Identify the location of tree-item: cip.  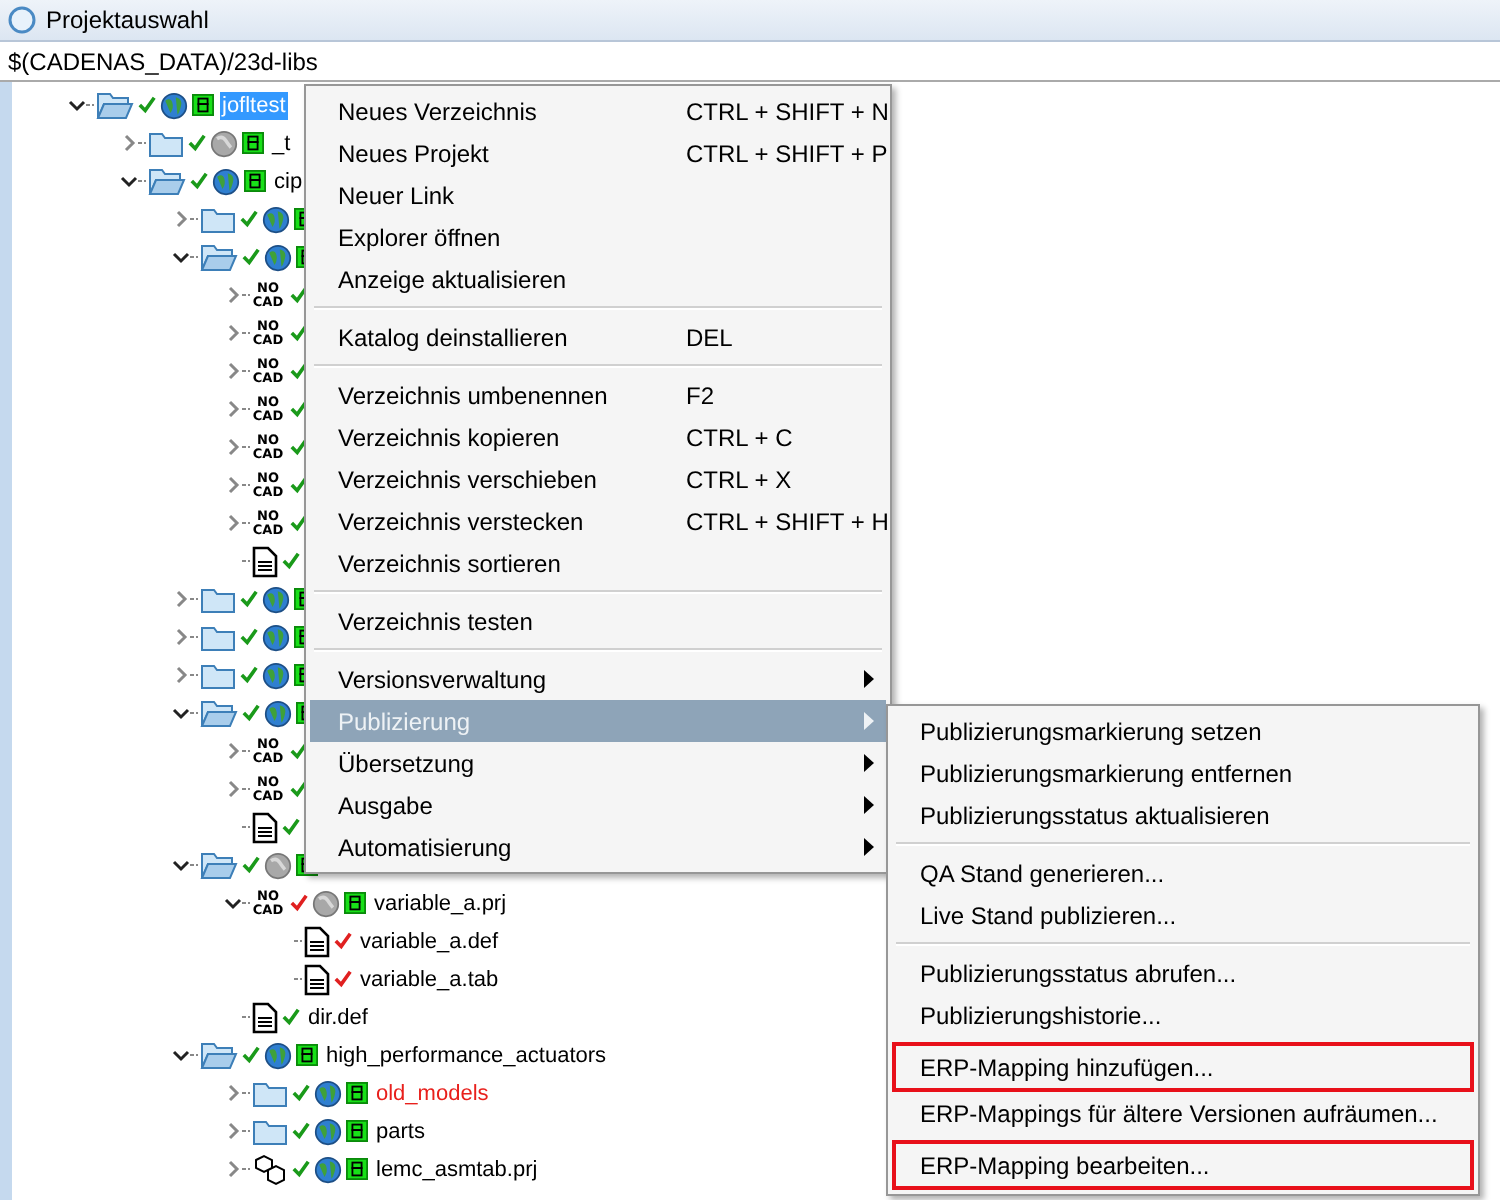
(288, 181).